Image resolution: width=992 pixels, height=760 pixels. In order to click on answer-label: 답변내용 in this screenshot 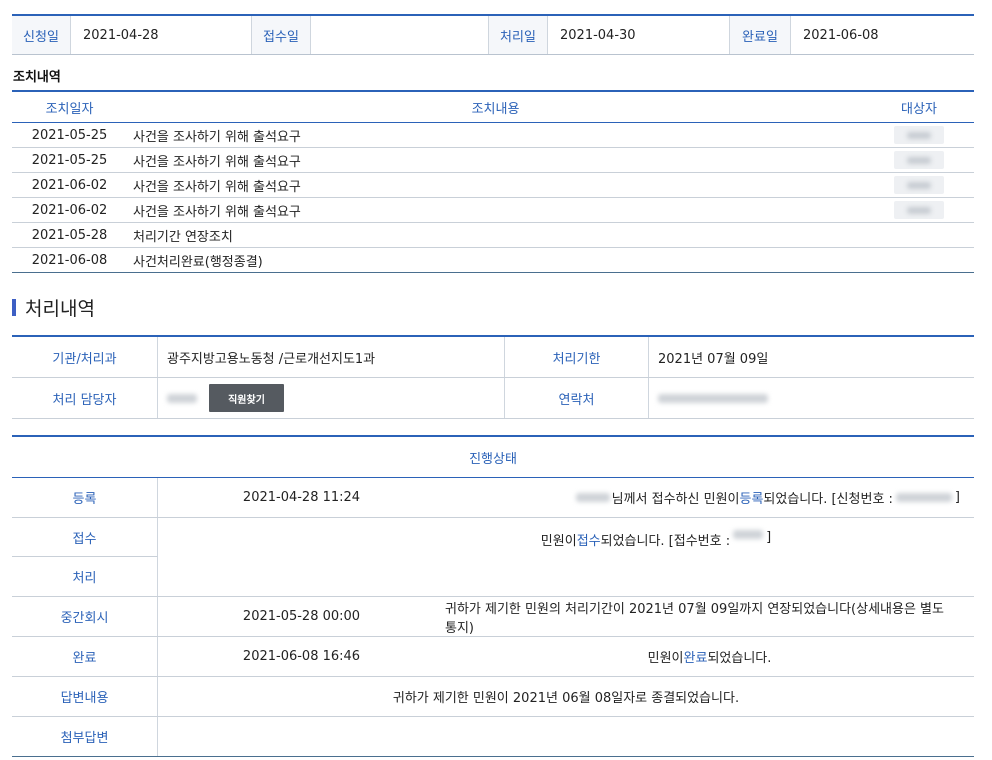, I will do `click(85, 696)`.